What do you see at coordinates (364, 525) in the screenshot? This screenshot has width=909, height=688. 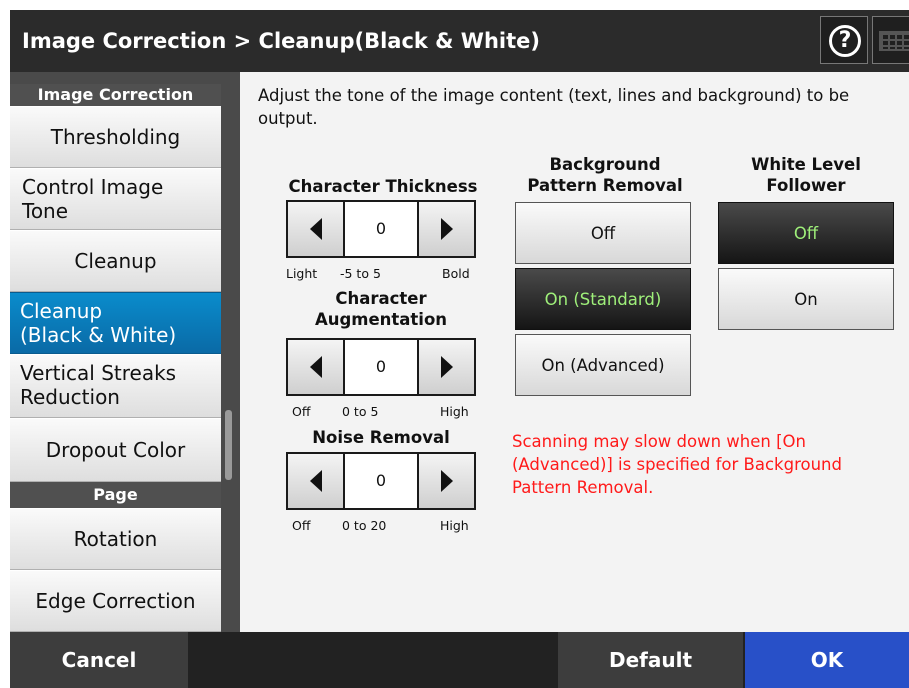 I see `range-label: 0 to 20` at bounding box center [364, 525].